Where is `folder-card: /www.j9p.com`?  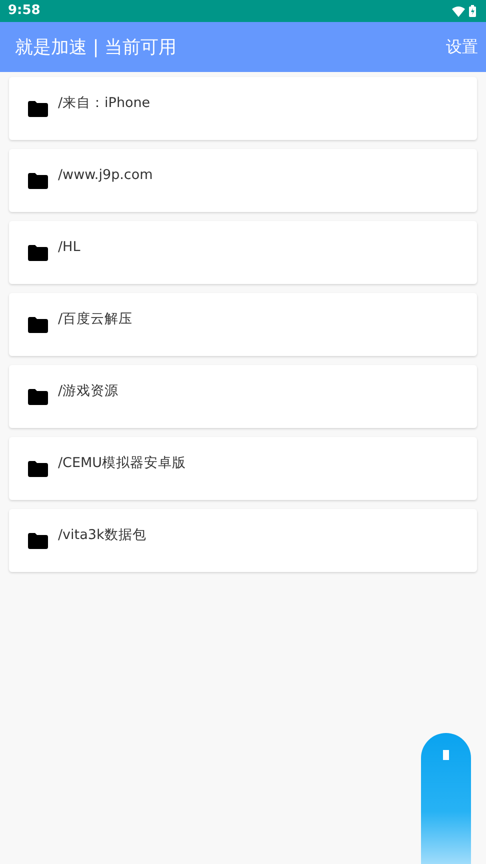 folder-card: /www.j9p.com is located at coordinates (243, 180).